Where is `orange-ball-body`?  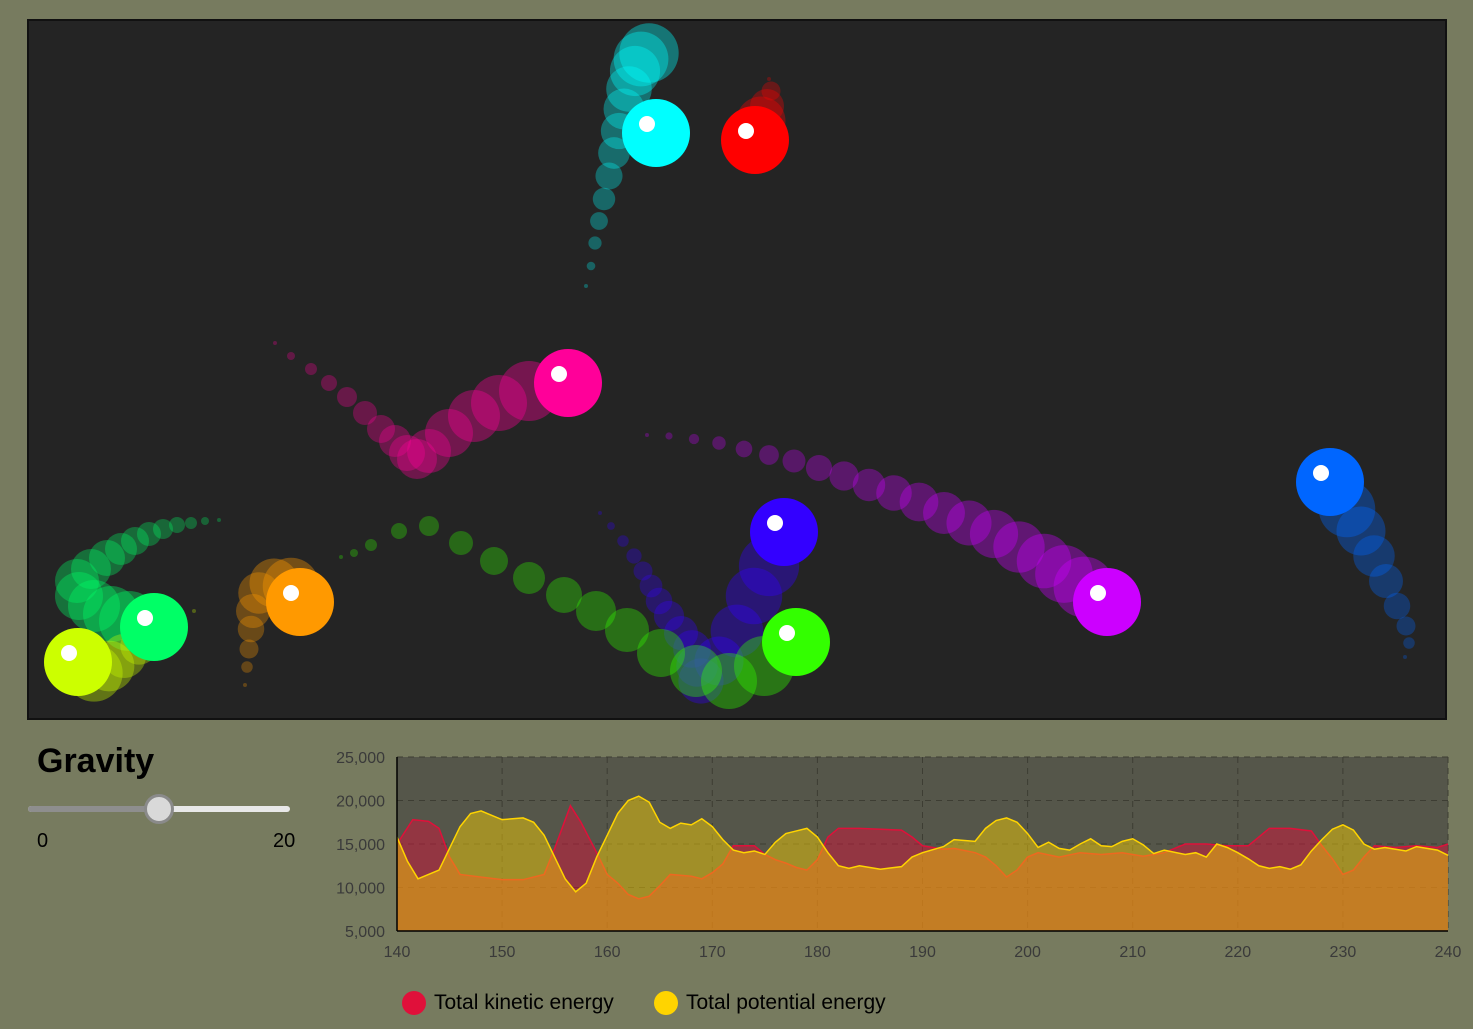
orange-ball-body is located at coordinates (300, 602).